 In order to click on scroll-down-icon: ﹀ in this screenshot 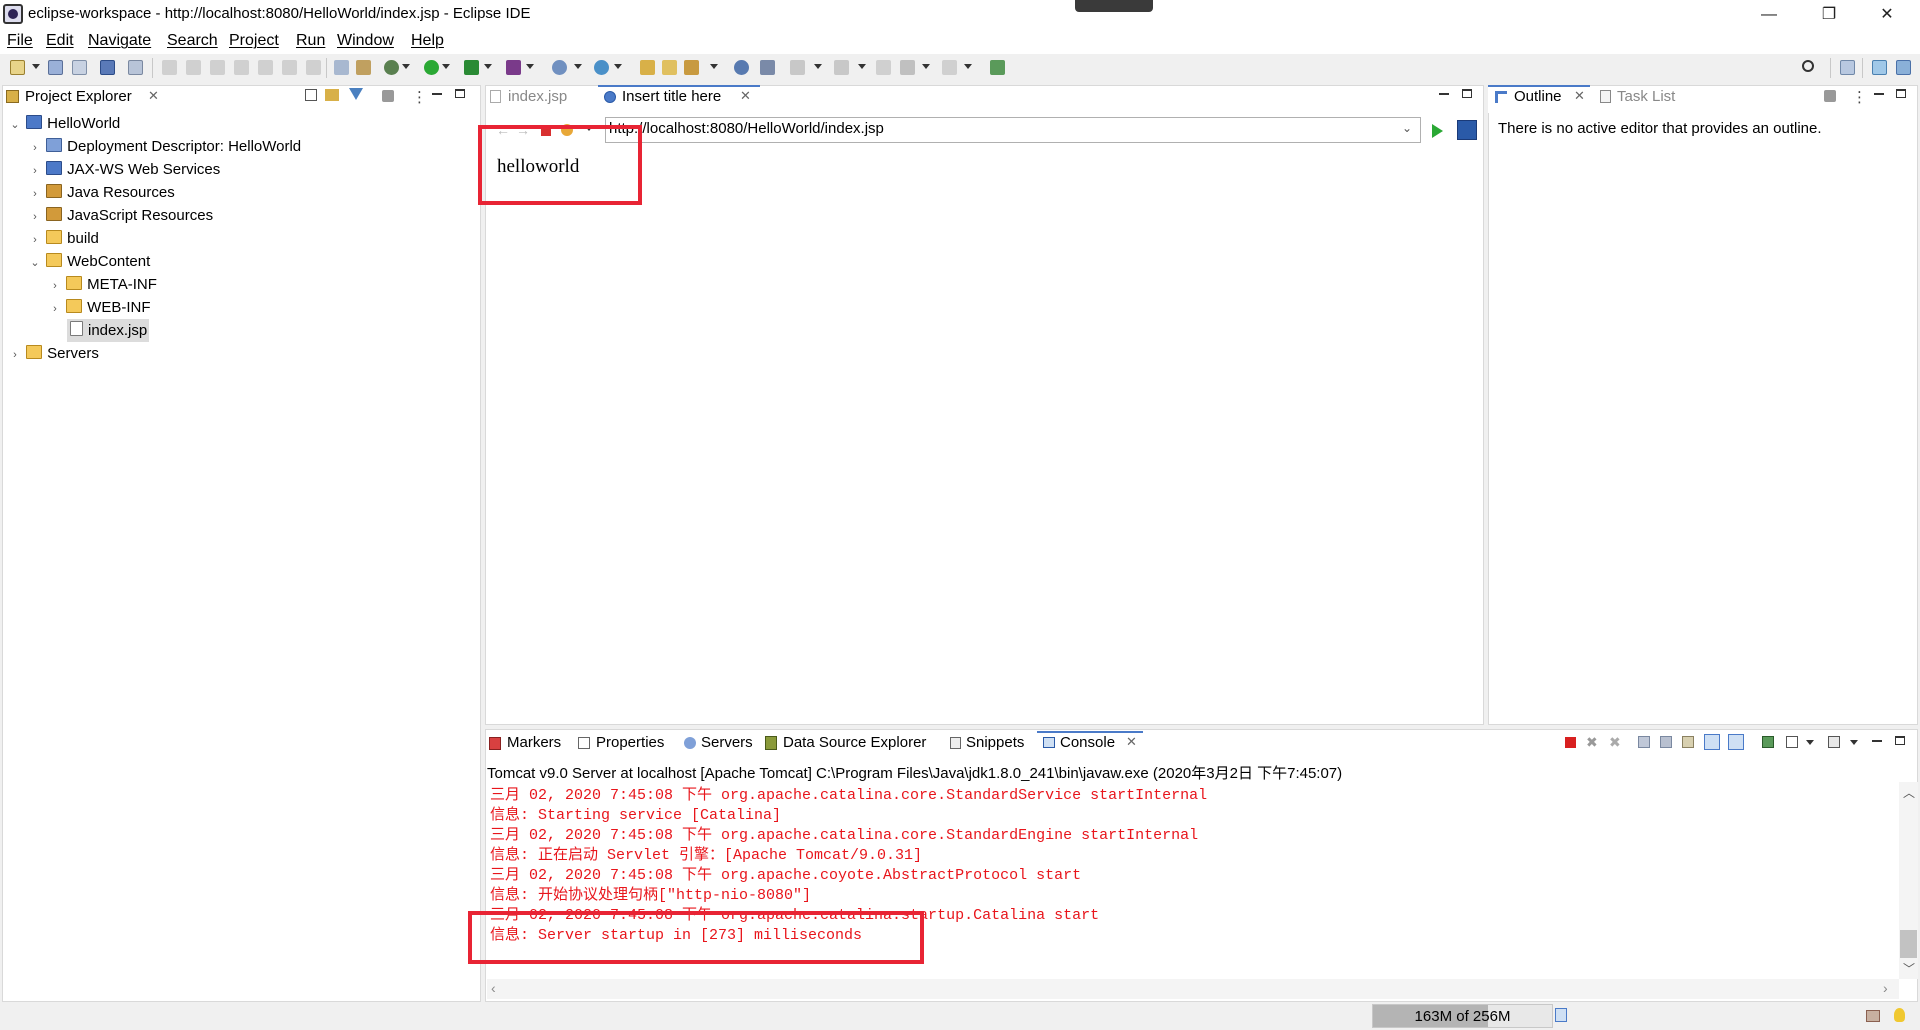, I will do `click(1909, 968)`.